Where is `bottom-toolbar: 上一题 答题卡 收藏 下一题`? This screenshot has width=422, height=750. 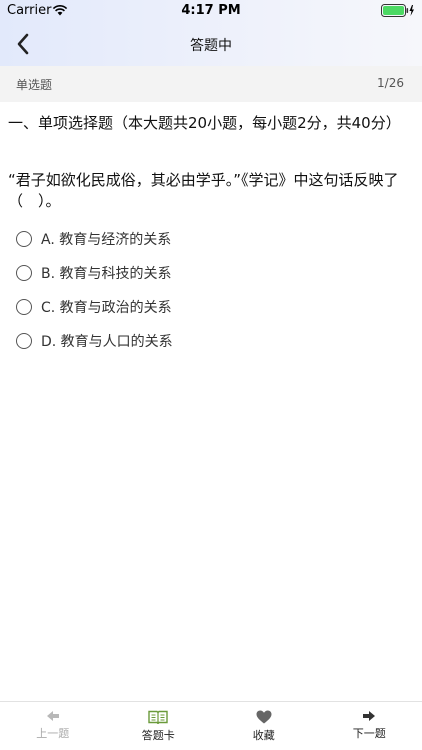
bottom-toolbar: 上一题 答题卡 收藏 下一题 is located at coordinates (211, 725).